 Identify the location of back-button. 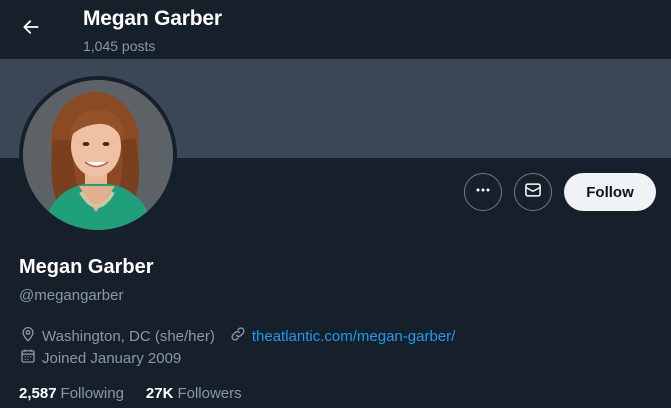
(31, 29).